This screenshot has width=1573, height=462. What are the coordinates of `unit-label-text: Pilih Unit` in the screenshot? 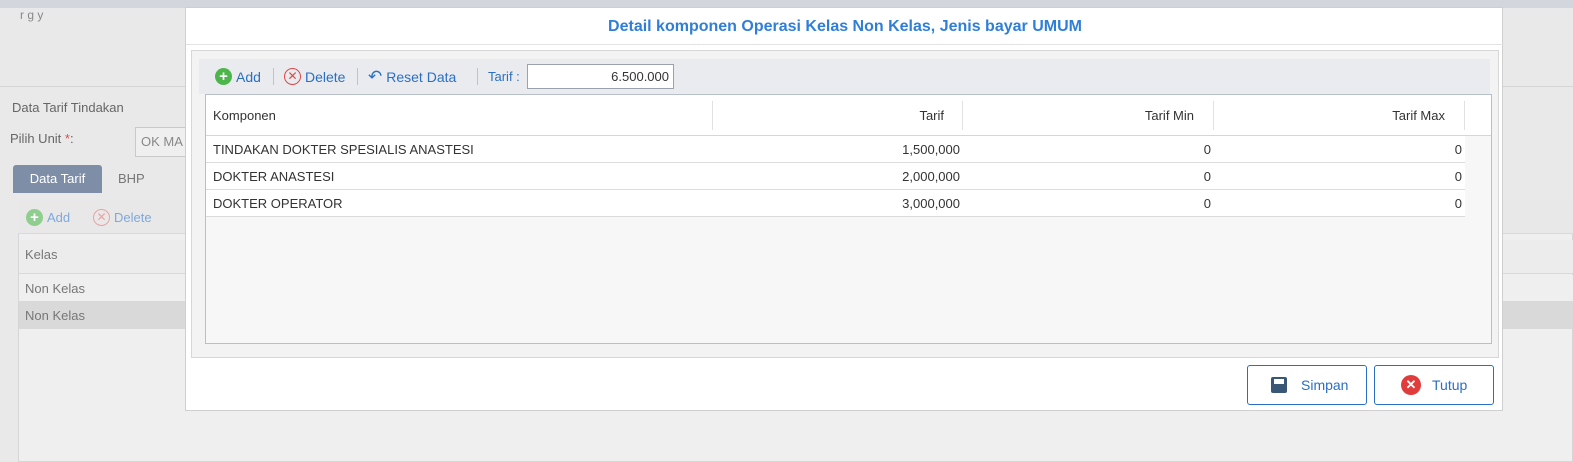 It's located at (36, 138).